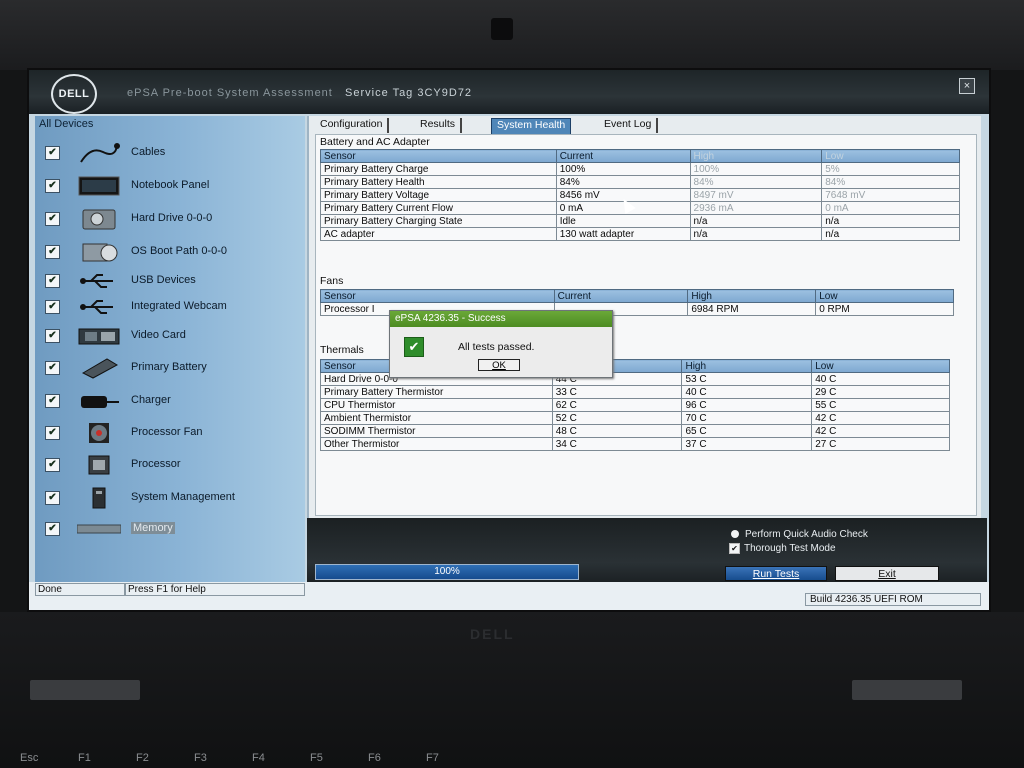 The height and width of the screenshot is (768, 1024). I want to click on table-cell: Primary Battery Voltage, so click(438, 195).